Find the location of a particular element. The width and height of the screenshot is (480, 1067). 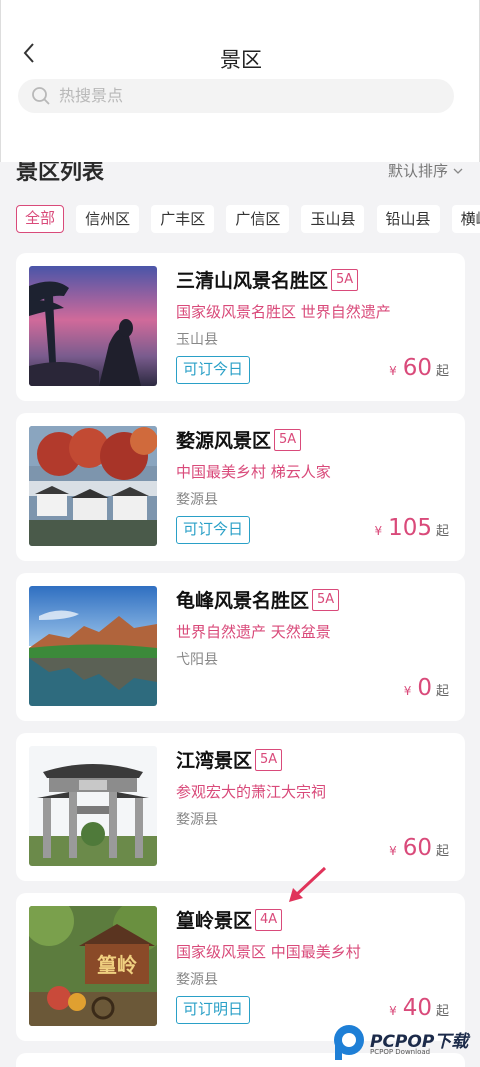

spot-tagline: 参观宏大的萧江大宗祠 is located at coordinates (251, 792).